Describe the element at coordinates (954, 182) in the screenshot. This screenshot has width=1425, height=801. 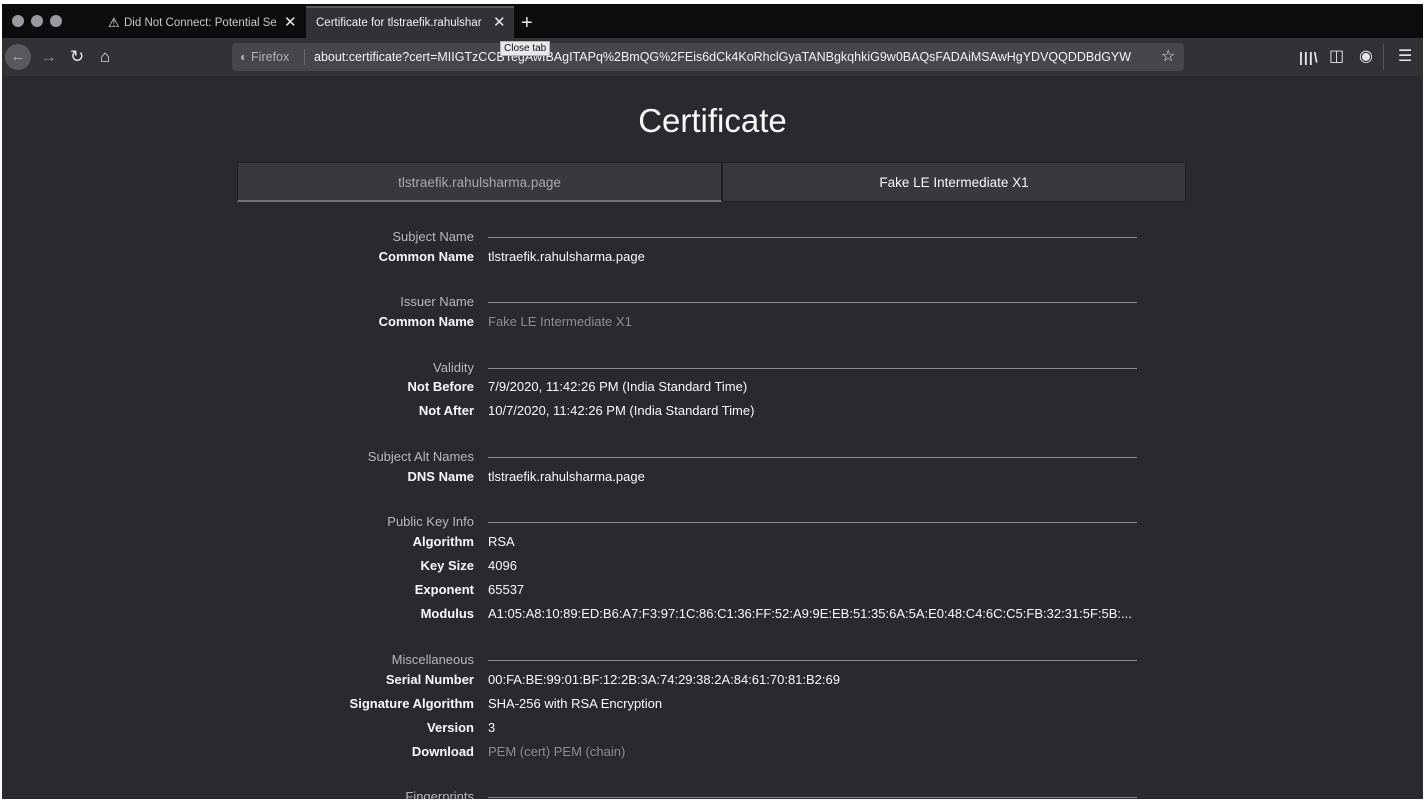
I see `cert-tab-intermediate: Fake LE Intermediate X1` at that location.